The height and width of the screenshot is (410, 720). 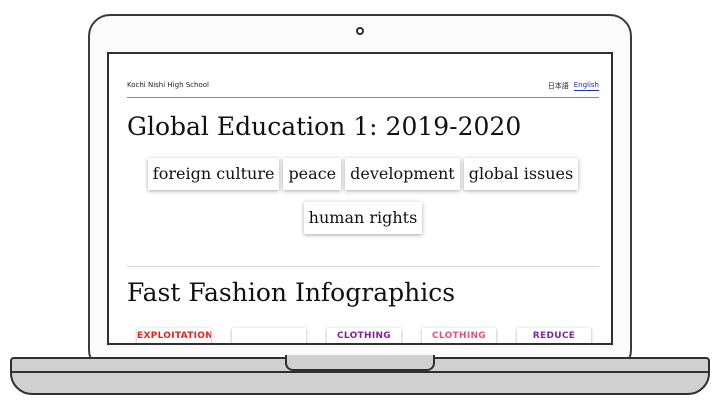 What do you see at coordinates (363, 89) in the screenshot?
I see `site-header: Kochi Nishi High School 日本語 English` at bounding box center [363, 89].